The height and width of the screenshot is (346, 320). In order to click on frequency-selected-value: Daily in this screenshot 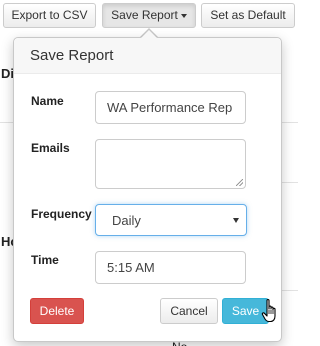, I will do `click(126, 220)`.